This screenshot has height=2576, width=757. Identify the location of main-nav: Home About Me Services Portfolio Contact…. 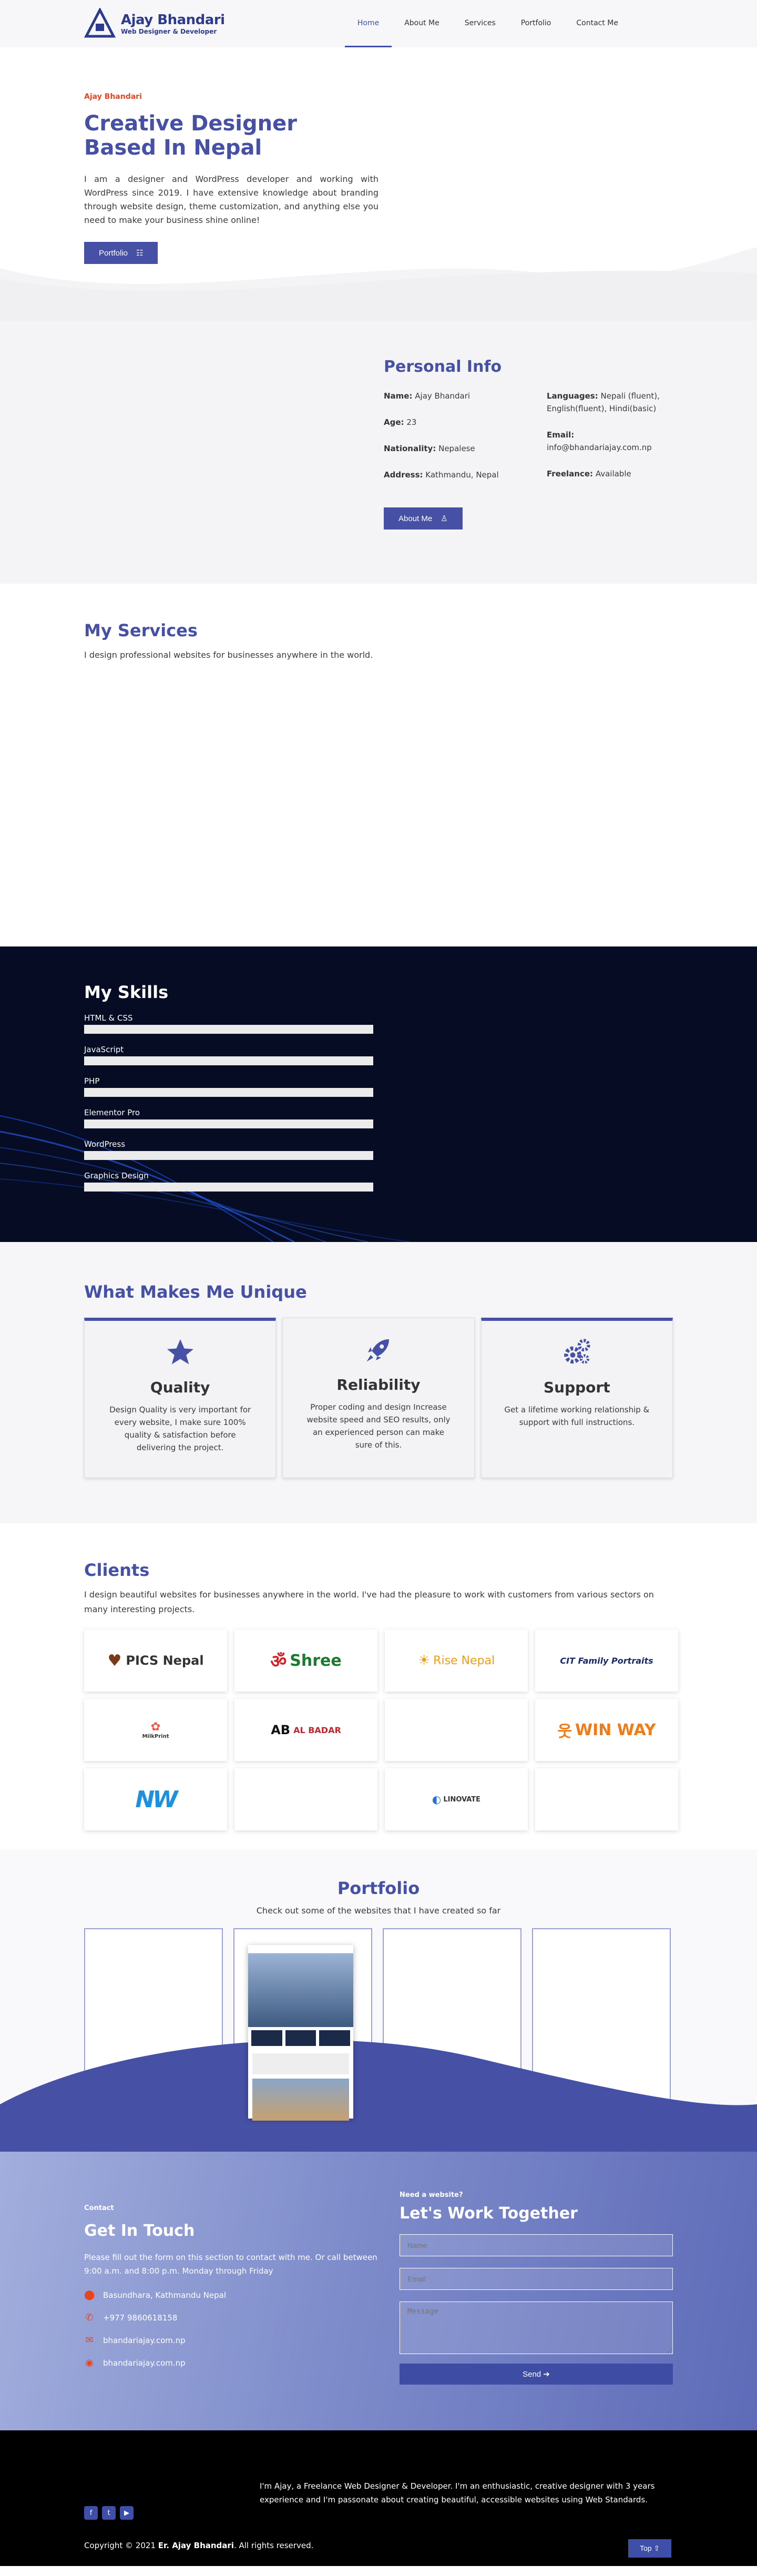
(487, 23).